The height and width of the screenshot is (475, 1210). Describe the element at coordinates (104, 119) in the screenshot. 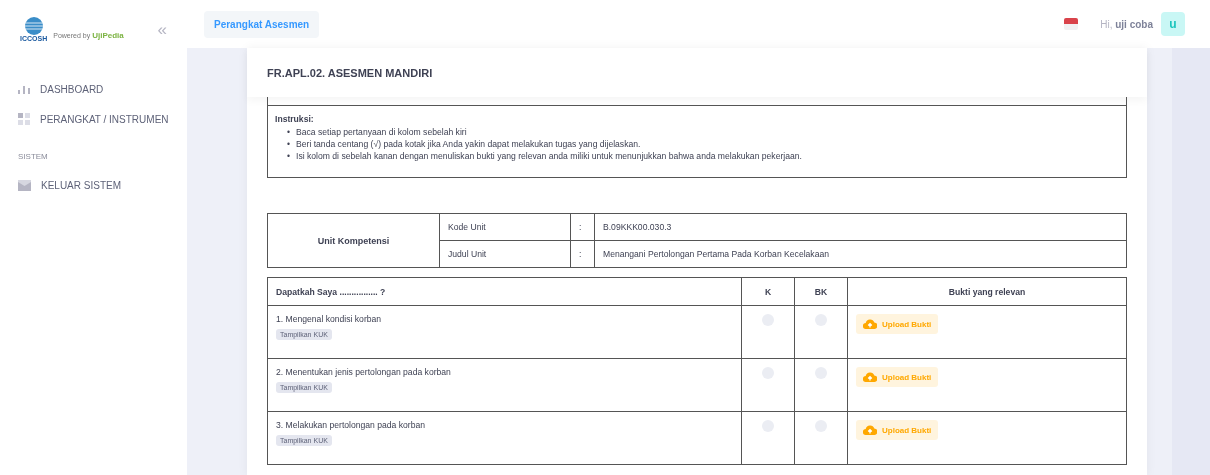

I see `sidebar-item: PERANGKAT / INSTRUMEN` at that location.